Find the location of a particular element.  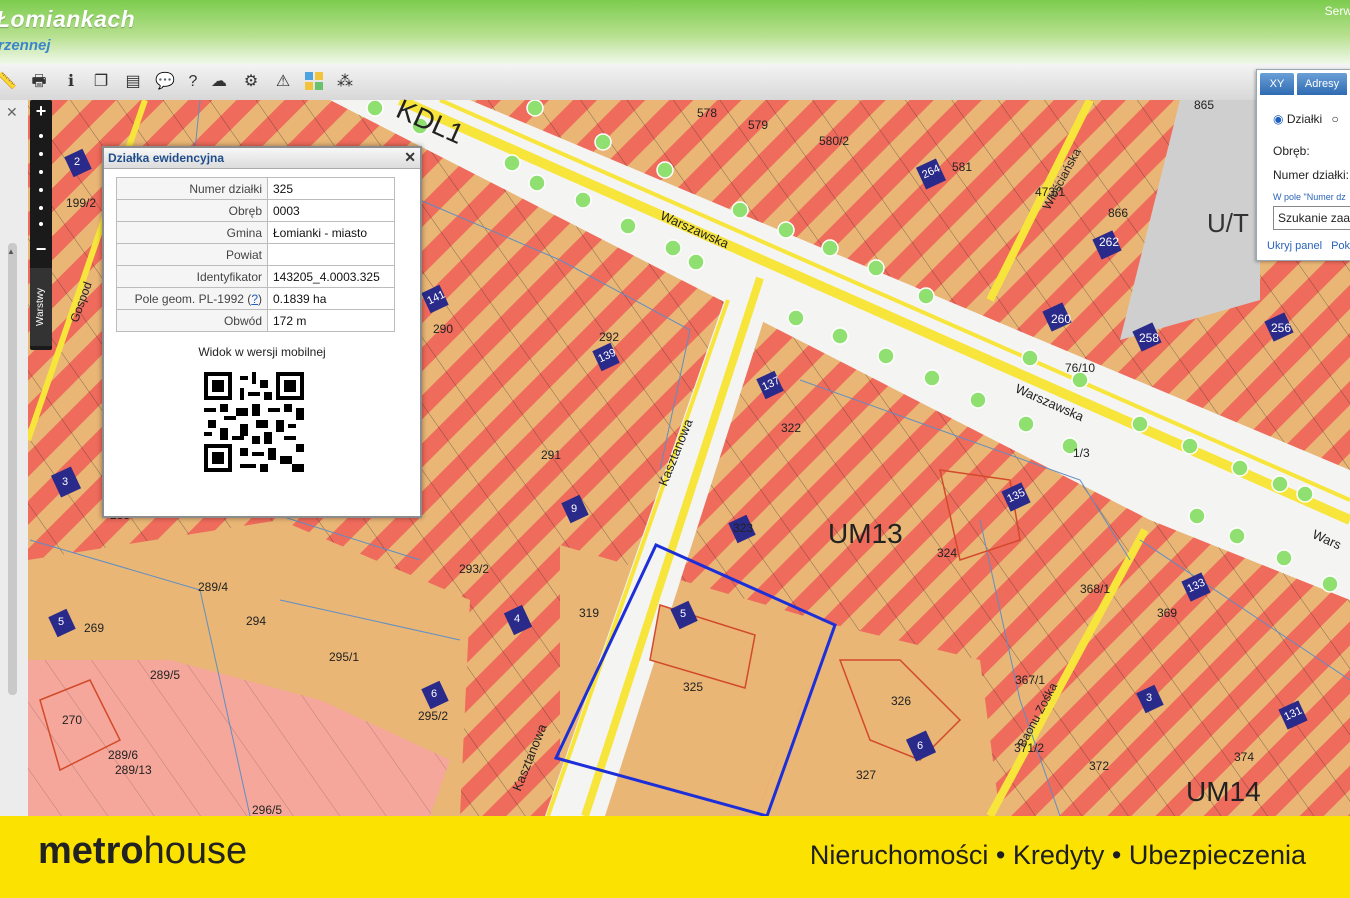

building-number-label: 5 is located at coordinates (683, 614).